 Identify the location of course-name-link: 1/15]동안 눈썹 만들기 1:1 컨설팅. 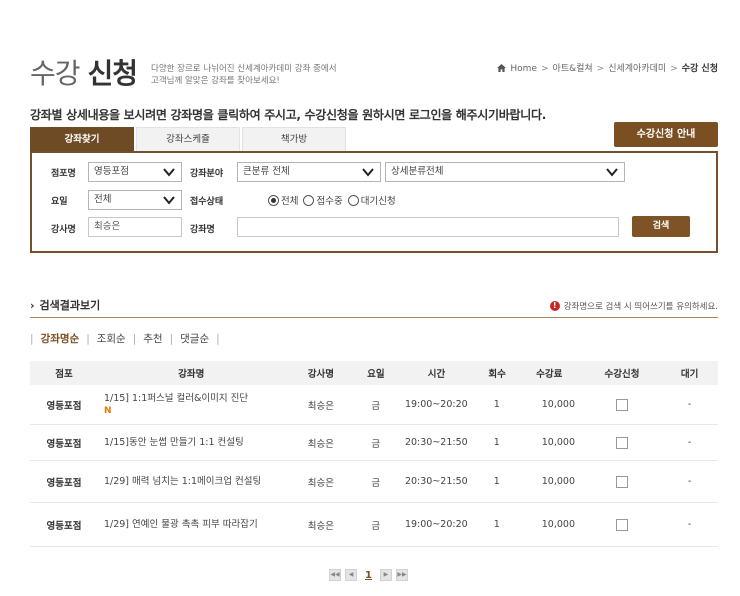
(174, 442).